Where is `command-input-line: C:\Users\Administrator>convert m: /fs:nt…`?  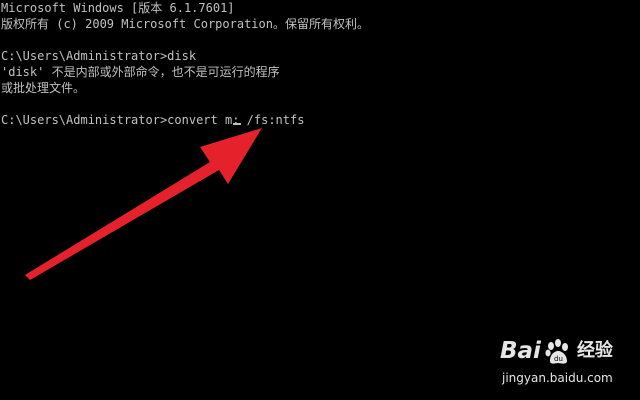
command-input-line: C:\Users\Administrator>convert m: /fs:nt… is located at coordinates (320, 120).